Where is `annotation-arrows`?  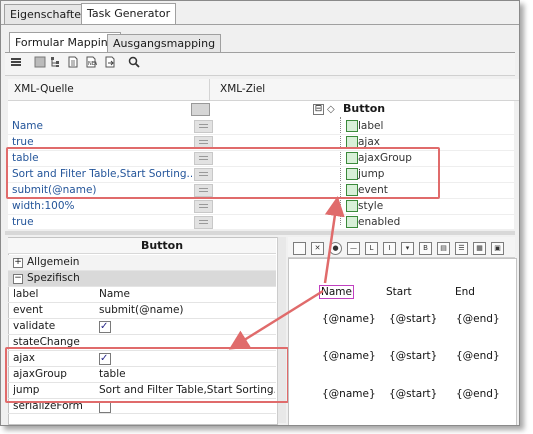 annotation-arrows is located at coordinates (286, 273).